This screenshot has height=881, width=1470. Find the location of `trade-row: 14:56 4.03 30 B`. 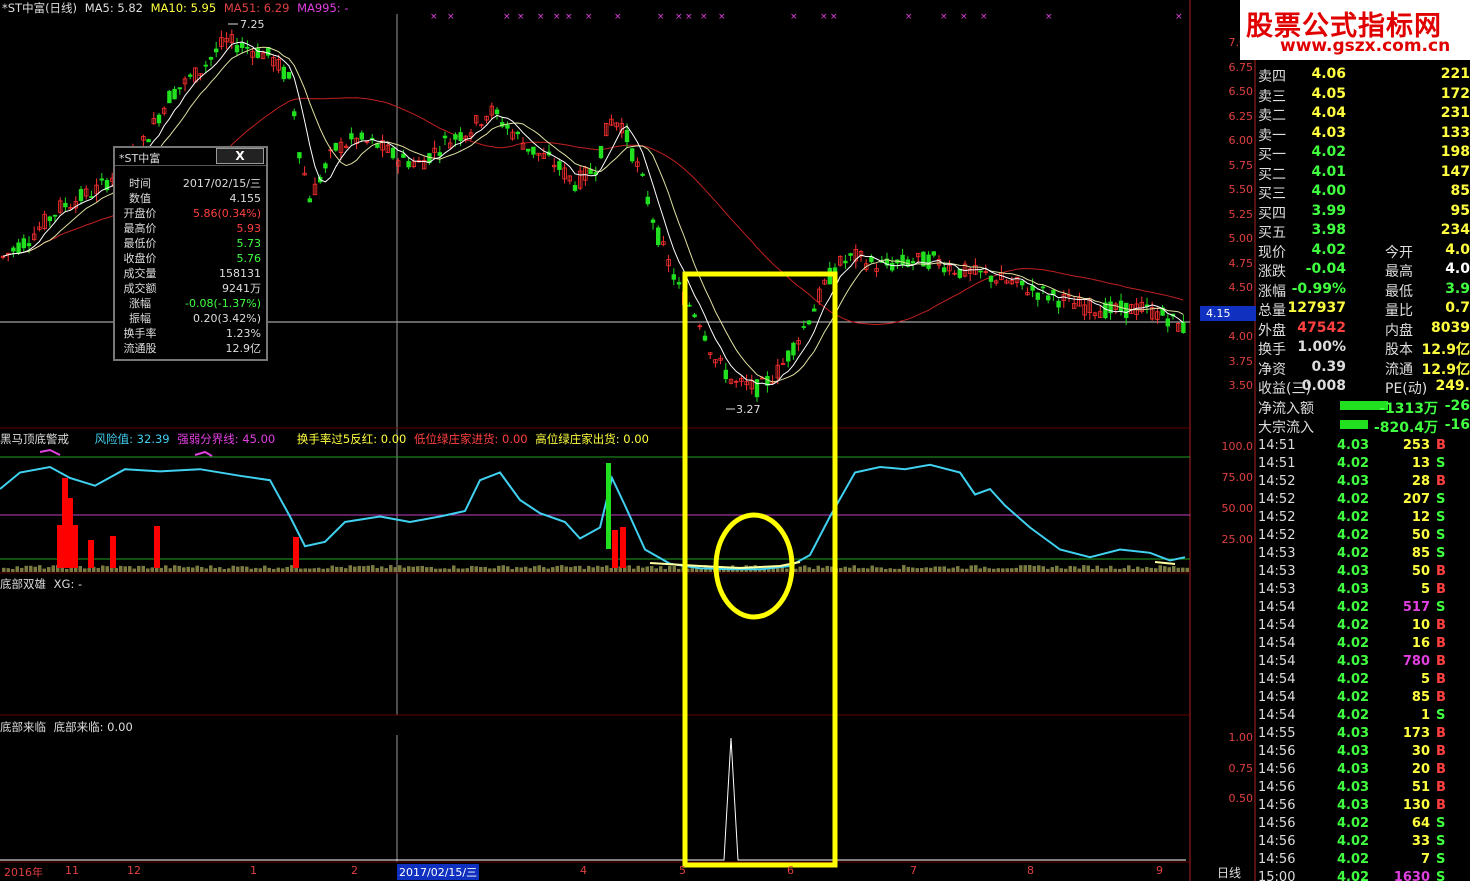

trade-row: 14:56 4.03 30 B is located at coordinates (1362, 752).